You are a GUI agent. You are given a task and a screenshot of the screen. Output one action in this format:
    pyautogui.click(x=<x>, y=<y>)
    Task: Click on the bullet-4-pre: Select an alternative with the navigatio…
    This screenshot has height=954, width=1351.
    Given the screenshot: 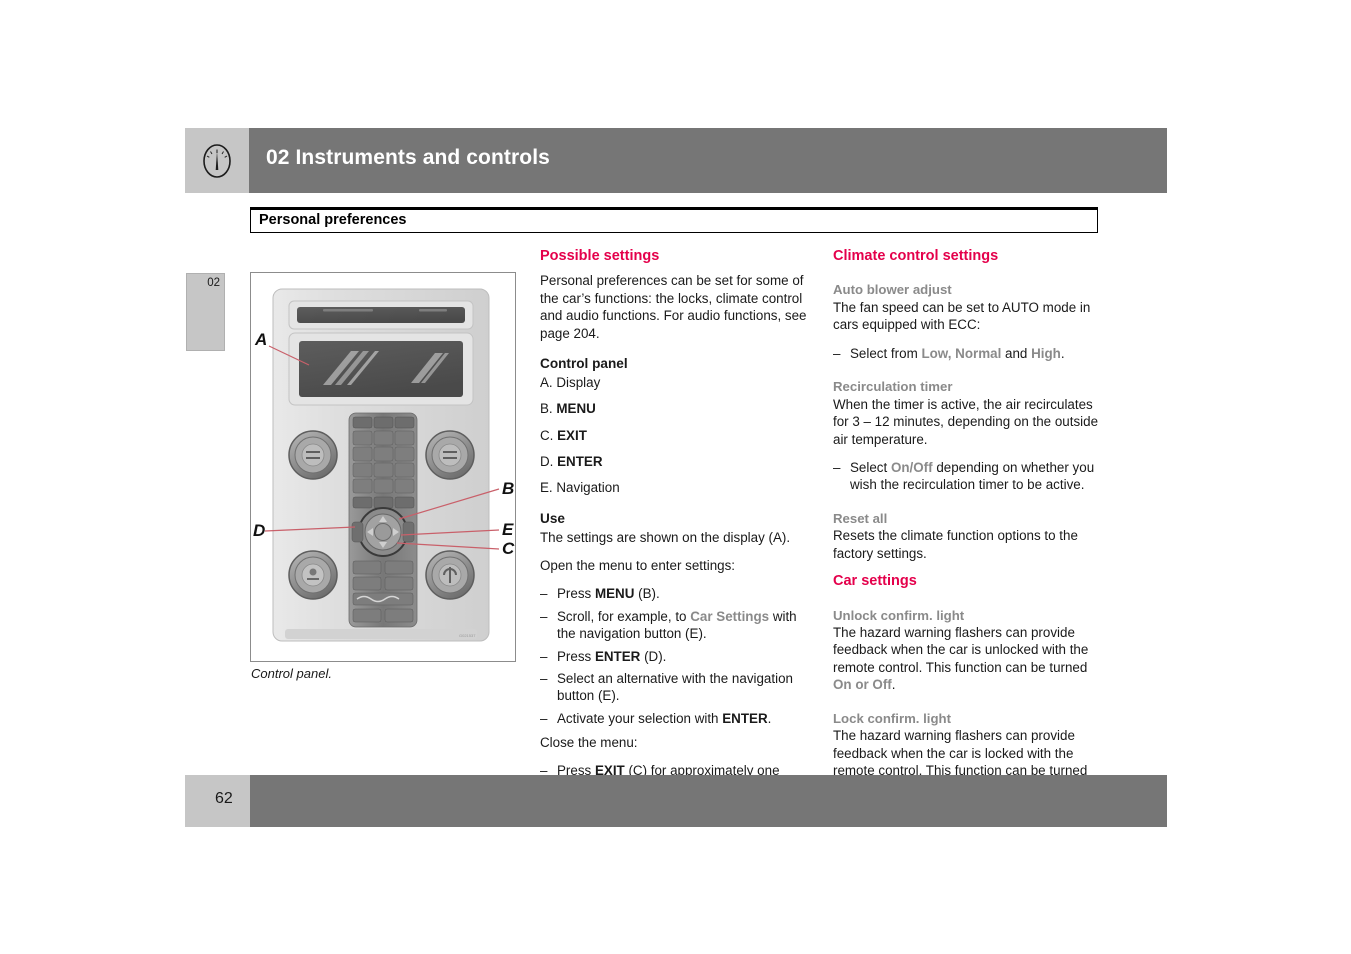 What is the action you would take?
    pyautogui.click(x=675, y=687)
    